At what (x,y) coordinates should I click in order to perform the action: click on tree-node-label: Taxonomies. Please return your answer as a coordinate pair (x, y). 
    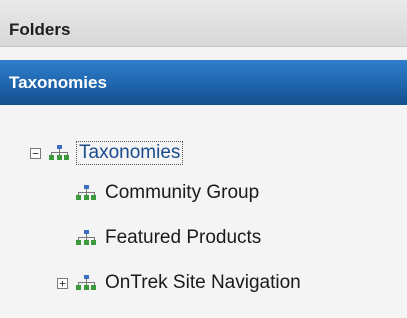
    Looking at the image, I should click on (130, 153).